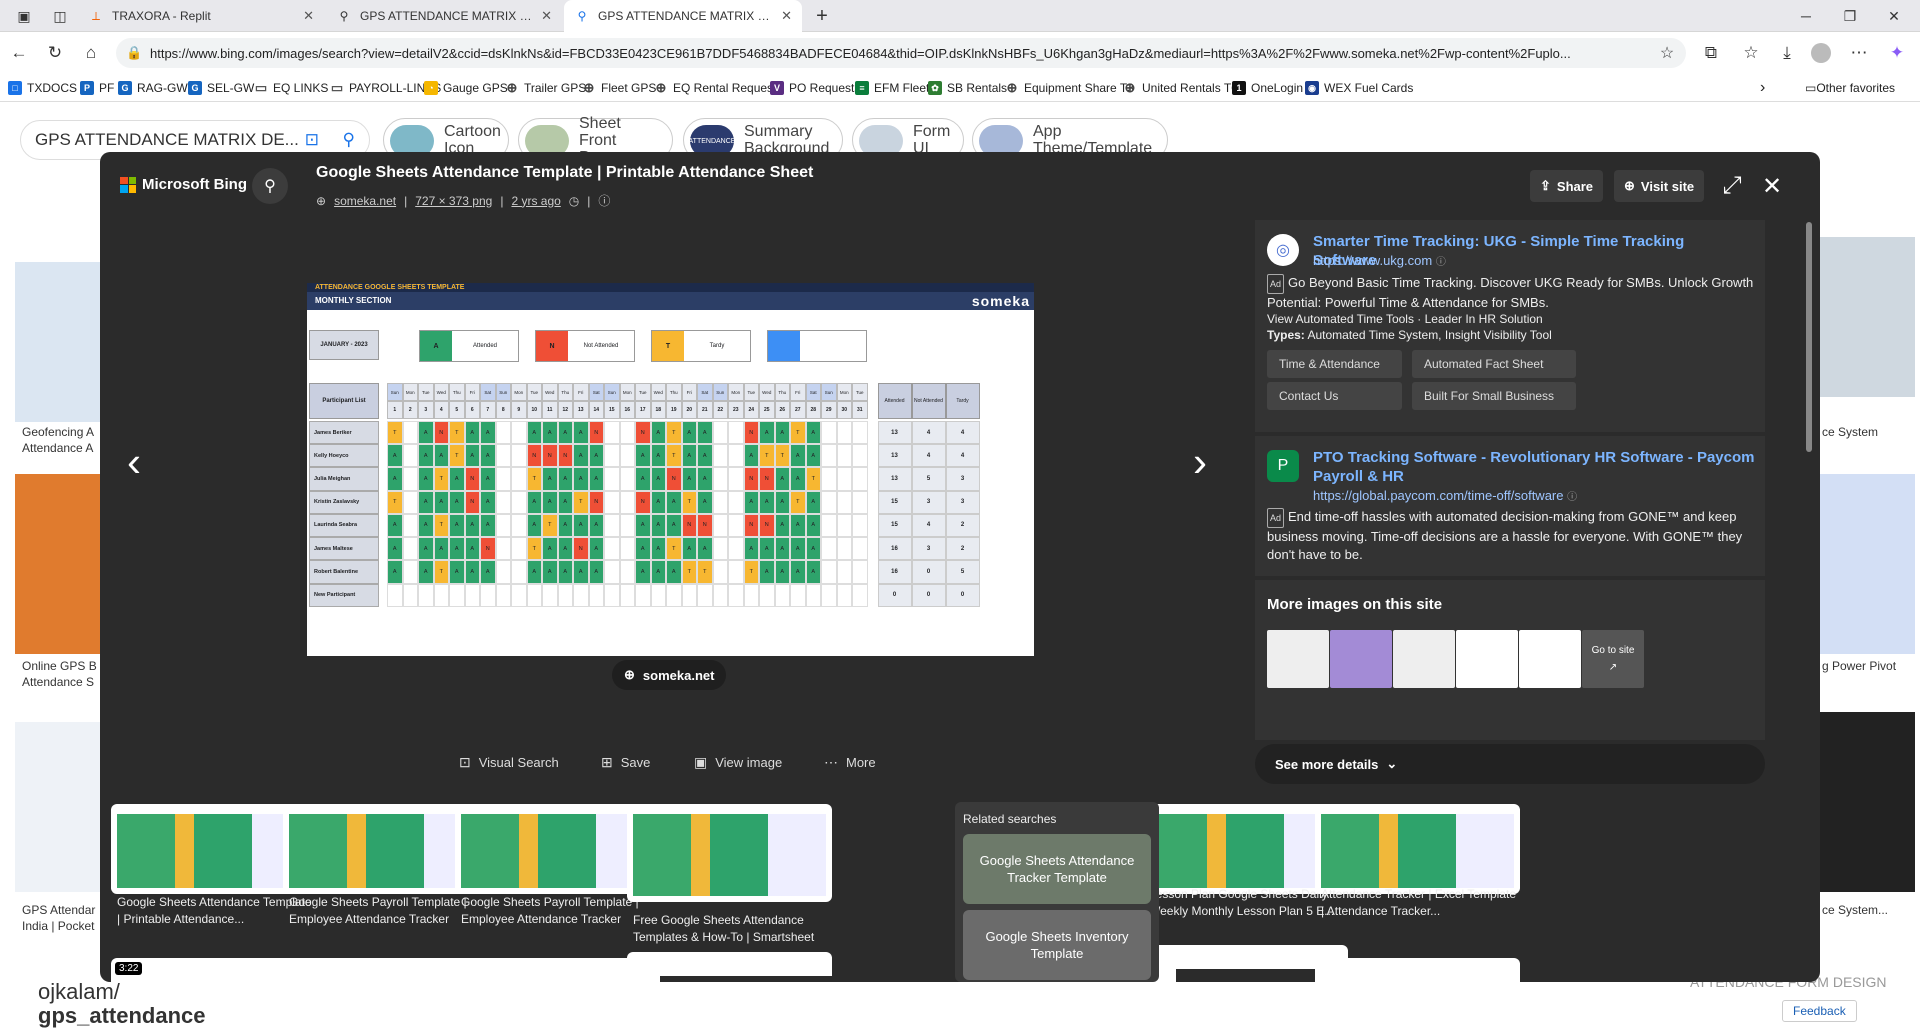  What do you see at coordinates (1859, 53) in the screenshot?
I see `menu-icon: ⋯` at bounding box center [1859, 53].